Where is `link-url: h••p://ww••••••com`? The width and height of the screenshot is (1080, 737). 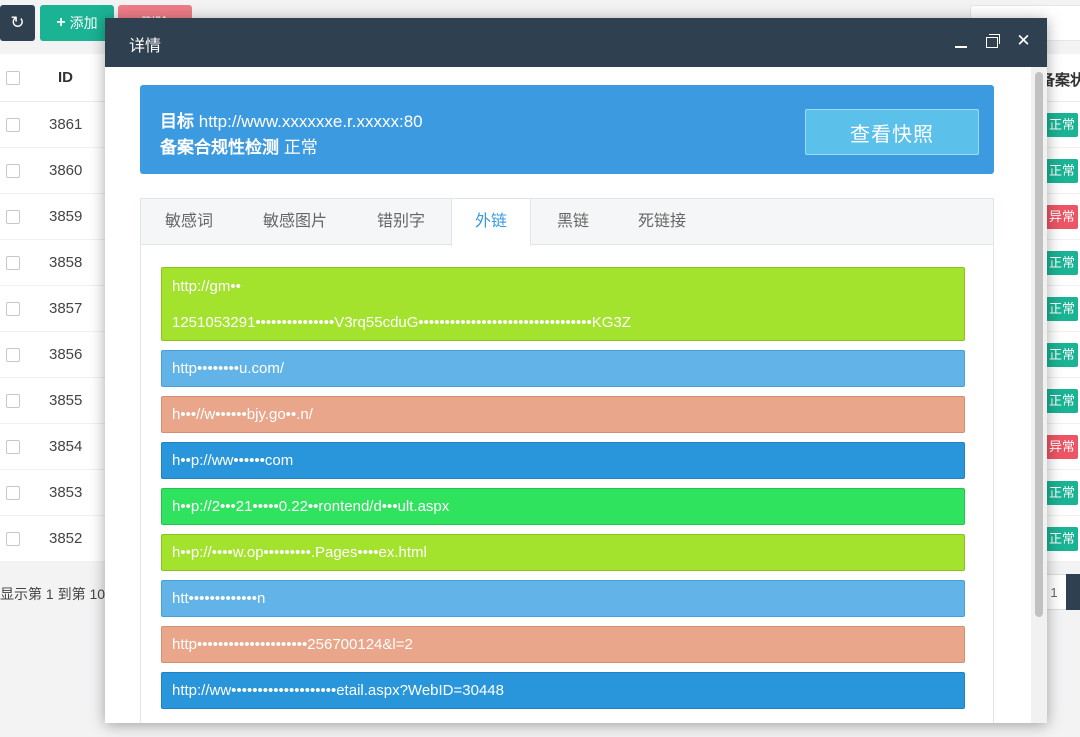
link-url: h••p://ww••••••com is located at coordinates (233, 460).